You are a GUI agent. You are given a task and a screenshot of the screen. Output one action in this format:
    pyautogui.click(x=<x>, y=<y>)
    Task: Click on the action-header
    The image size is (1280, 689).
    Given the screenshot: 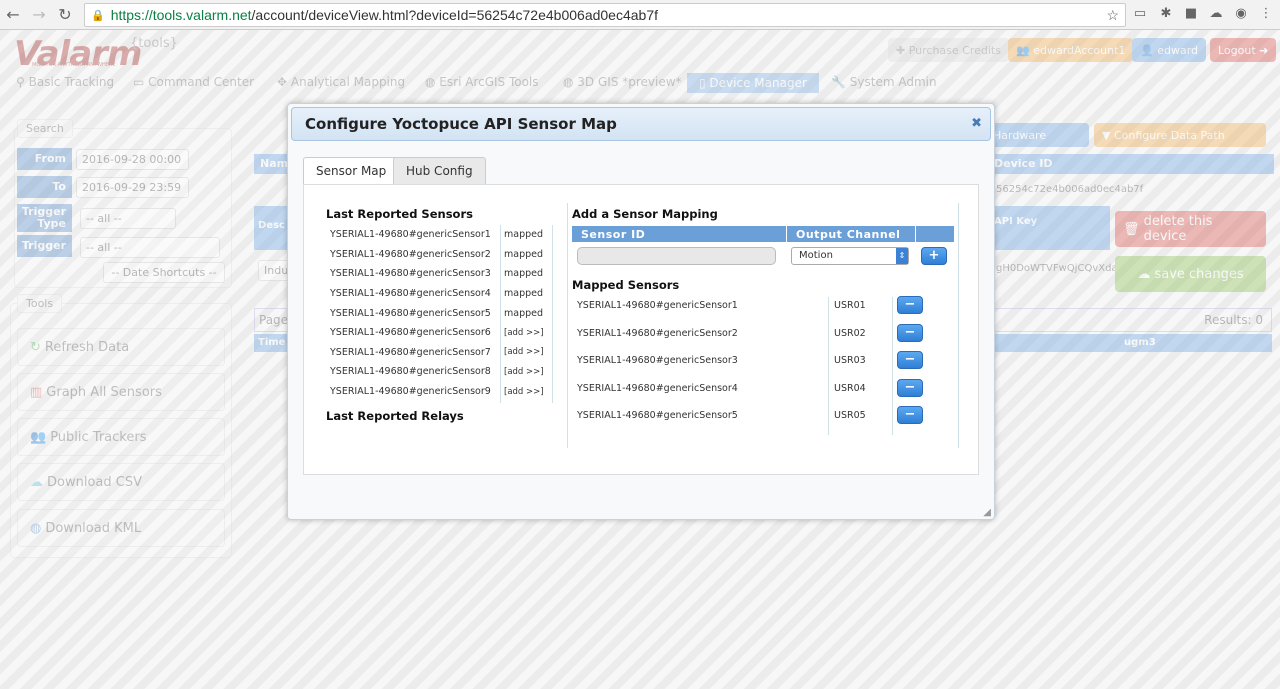 What is the action you would take?
    pyautogui.click(x=935, y=234)
    